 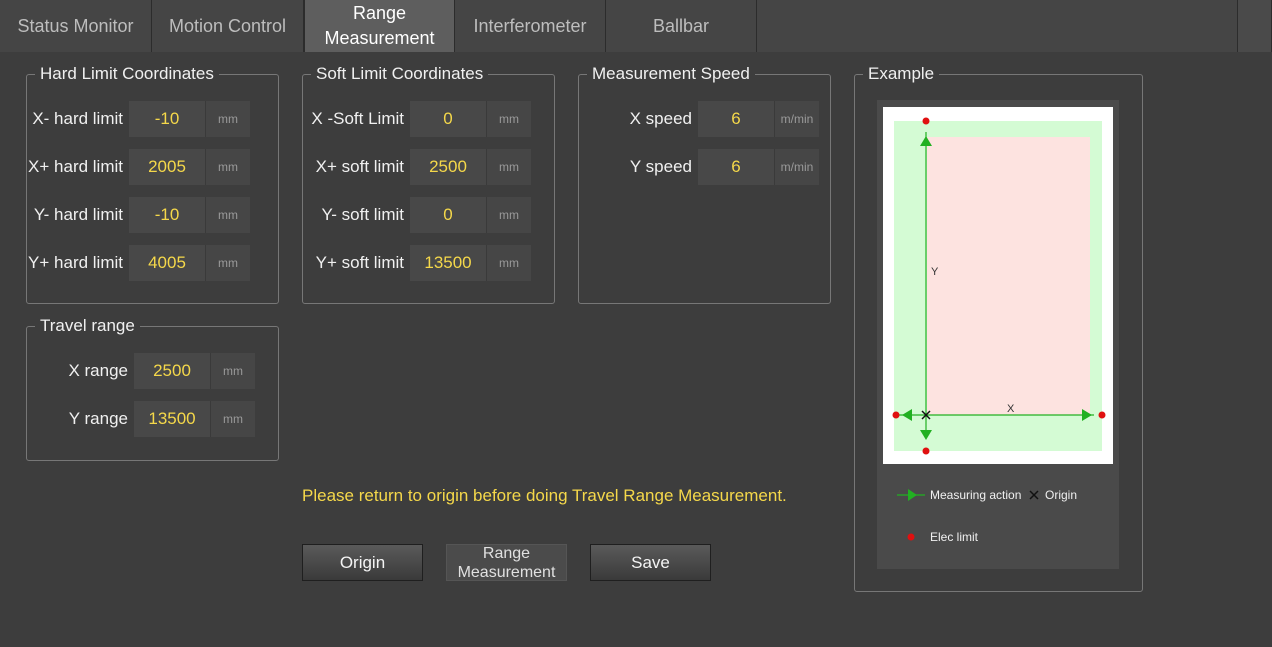 I want to click on origin-button: Origin, so click(x=362, y=562).